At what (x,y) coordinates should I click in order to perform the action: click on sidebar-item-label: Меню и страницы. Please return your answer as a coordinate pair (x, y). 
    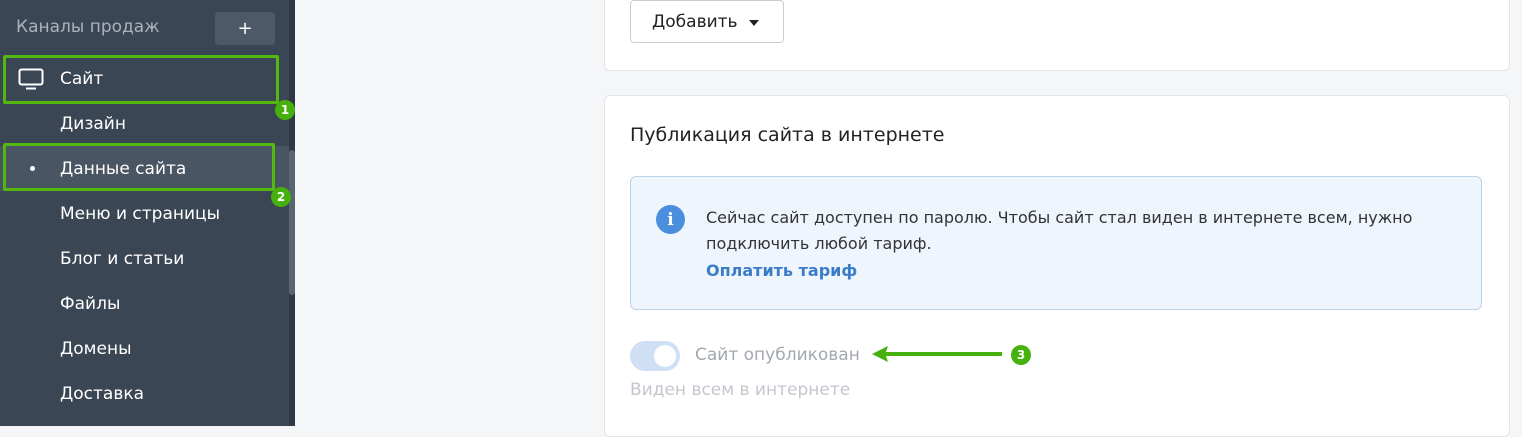
    Looking at the image, I should click on (140, 213).